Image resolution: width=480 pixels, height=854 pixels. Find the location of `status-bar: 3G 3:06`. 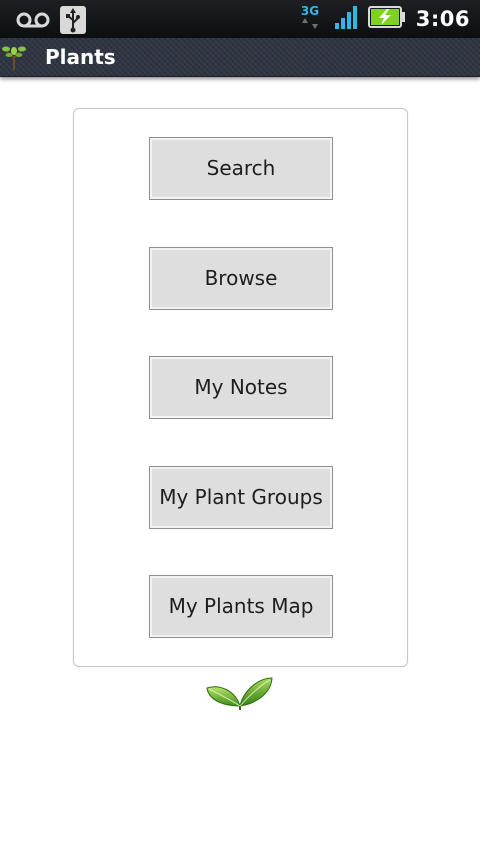

status-bar: 3G 3:06 is located at coordinates (240, 19).